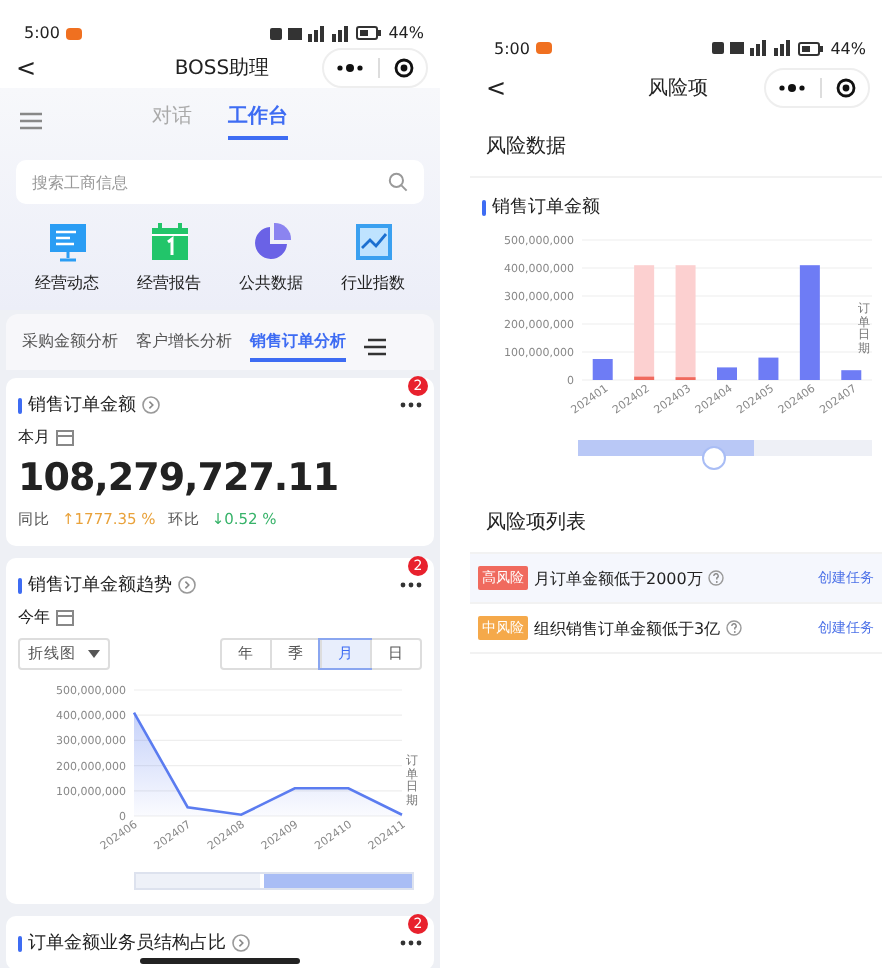  I want to click on shortcut-label: 经营报告, so click(169, 283).